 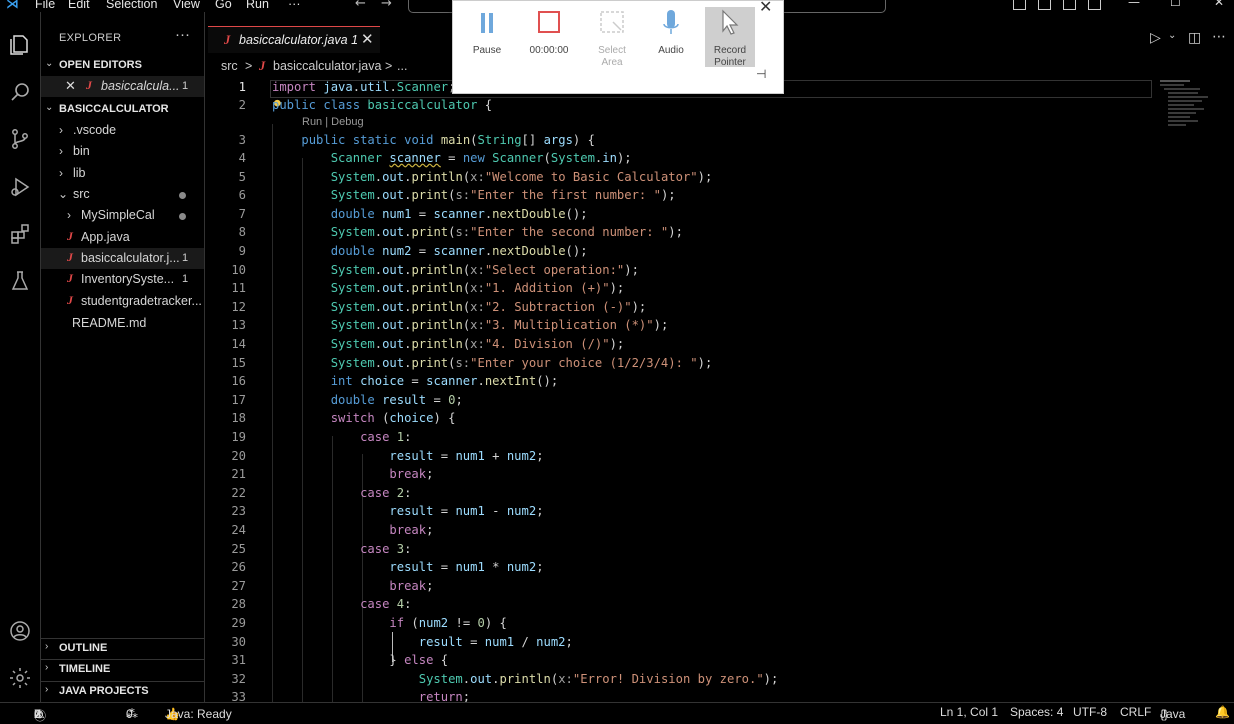 I want to click on tree-folder-src: ⌄ src, so click(x=122, y=194).